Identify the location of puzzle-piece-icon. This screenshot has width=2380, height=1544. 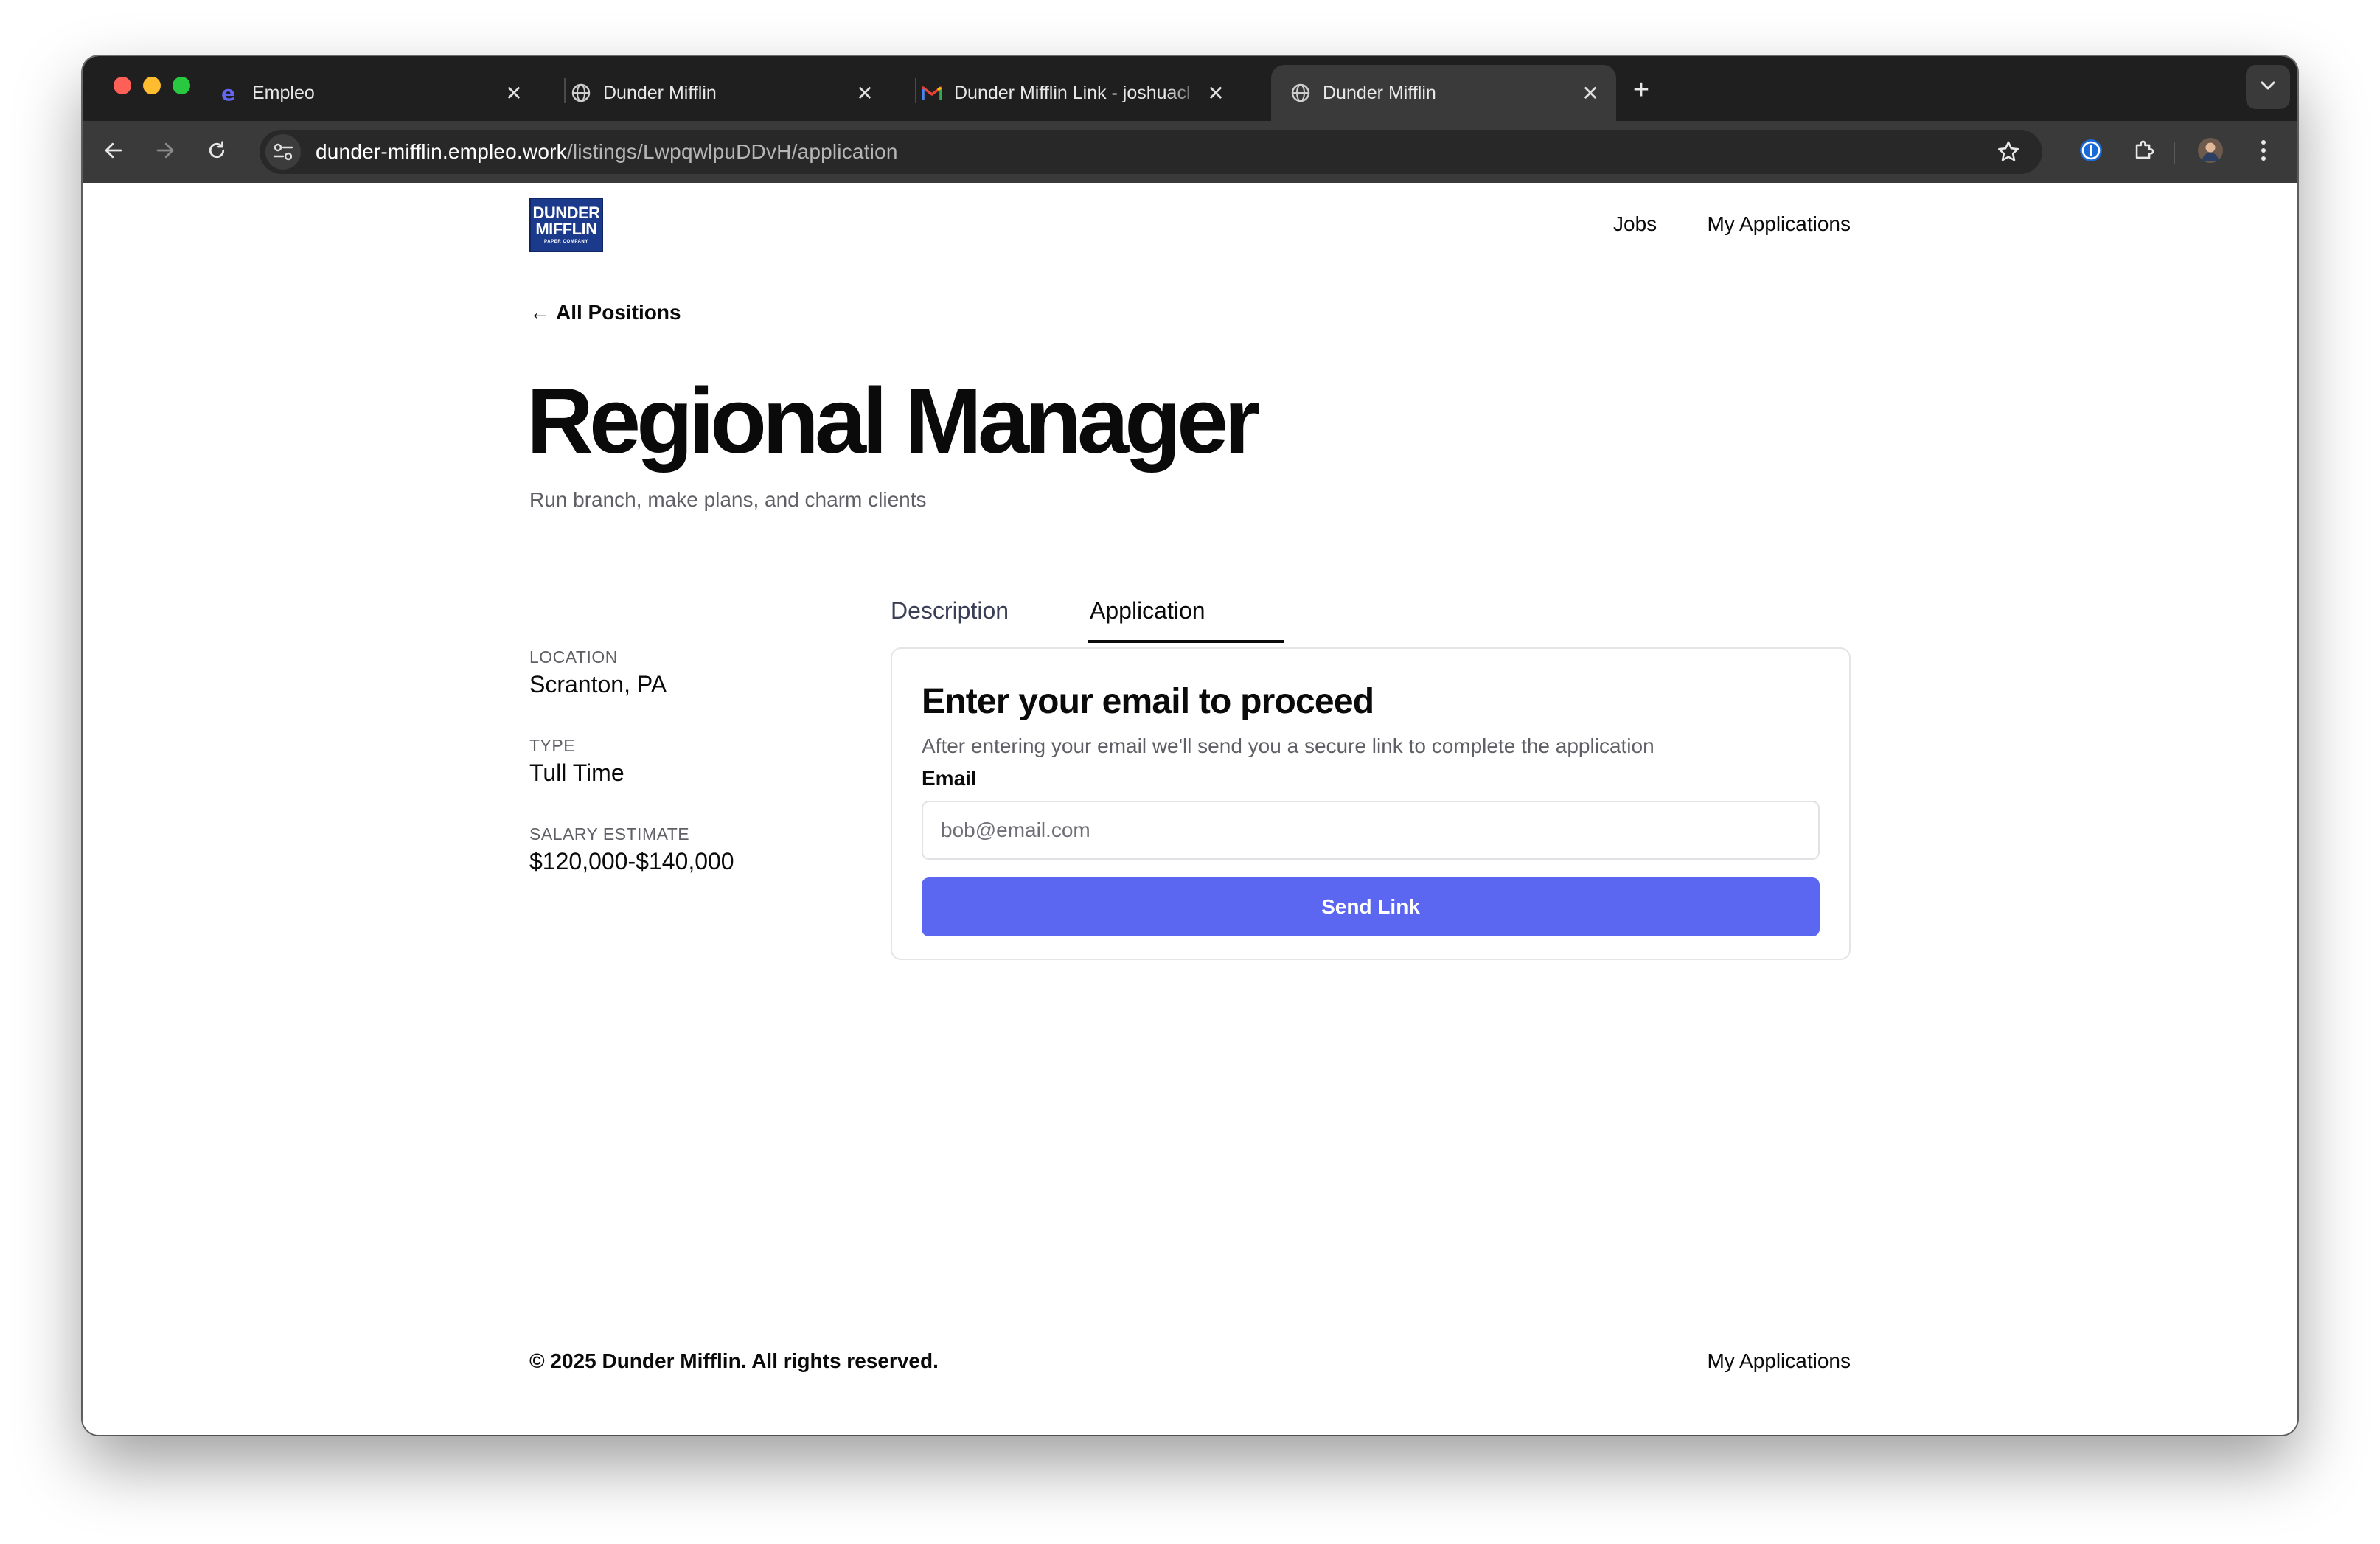
(2144, 152).